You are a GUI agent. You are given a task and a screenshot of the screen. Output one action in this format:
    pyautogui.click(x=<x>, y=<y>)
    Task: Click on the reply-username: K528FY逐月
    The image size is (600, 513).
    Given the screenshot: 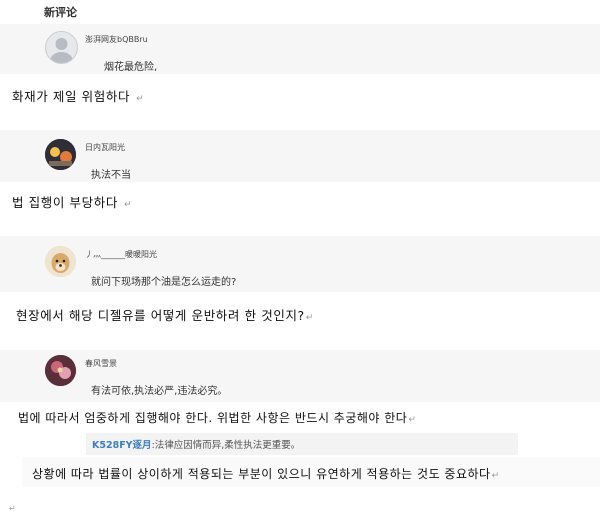 What is the action you would take?
    pyautogui.click(x=122, y=445)
    